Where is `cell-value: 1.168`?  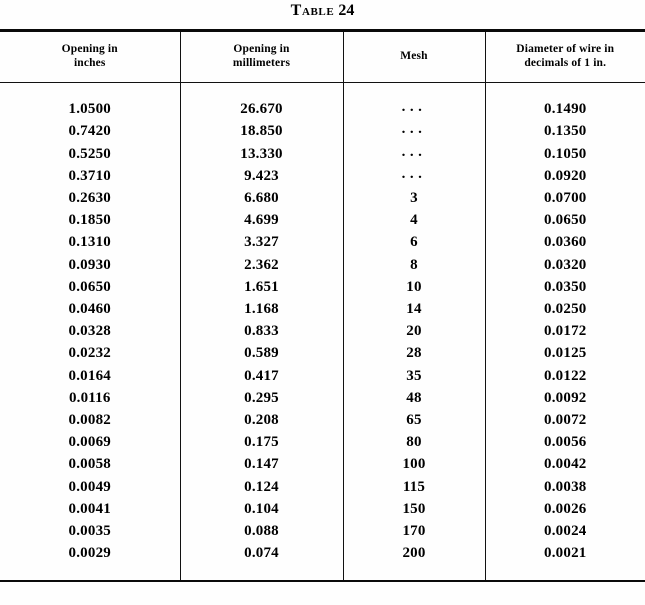 cell-value: 1.168 is located at coordinates (261, 308).